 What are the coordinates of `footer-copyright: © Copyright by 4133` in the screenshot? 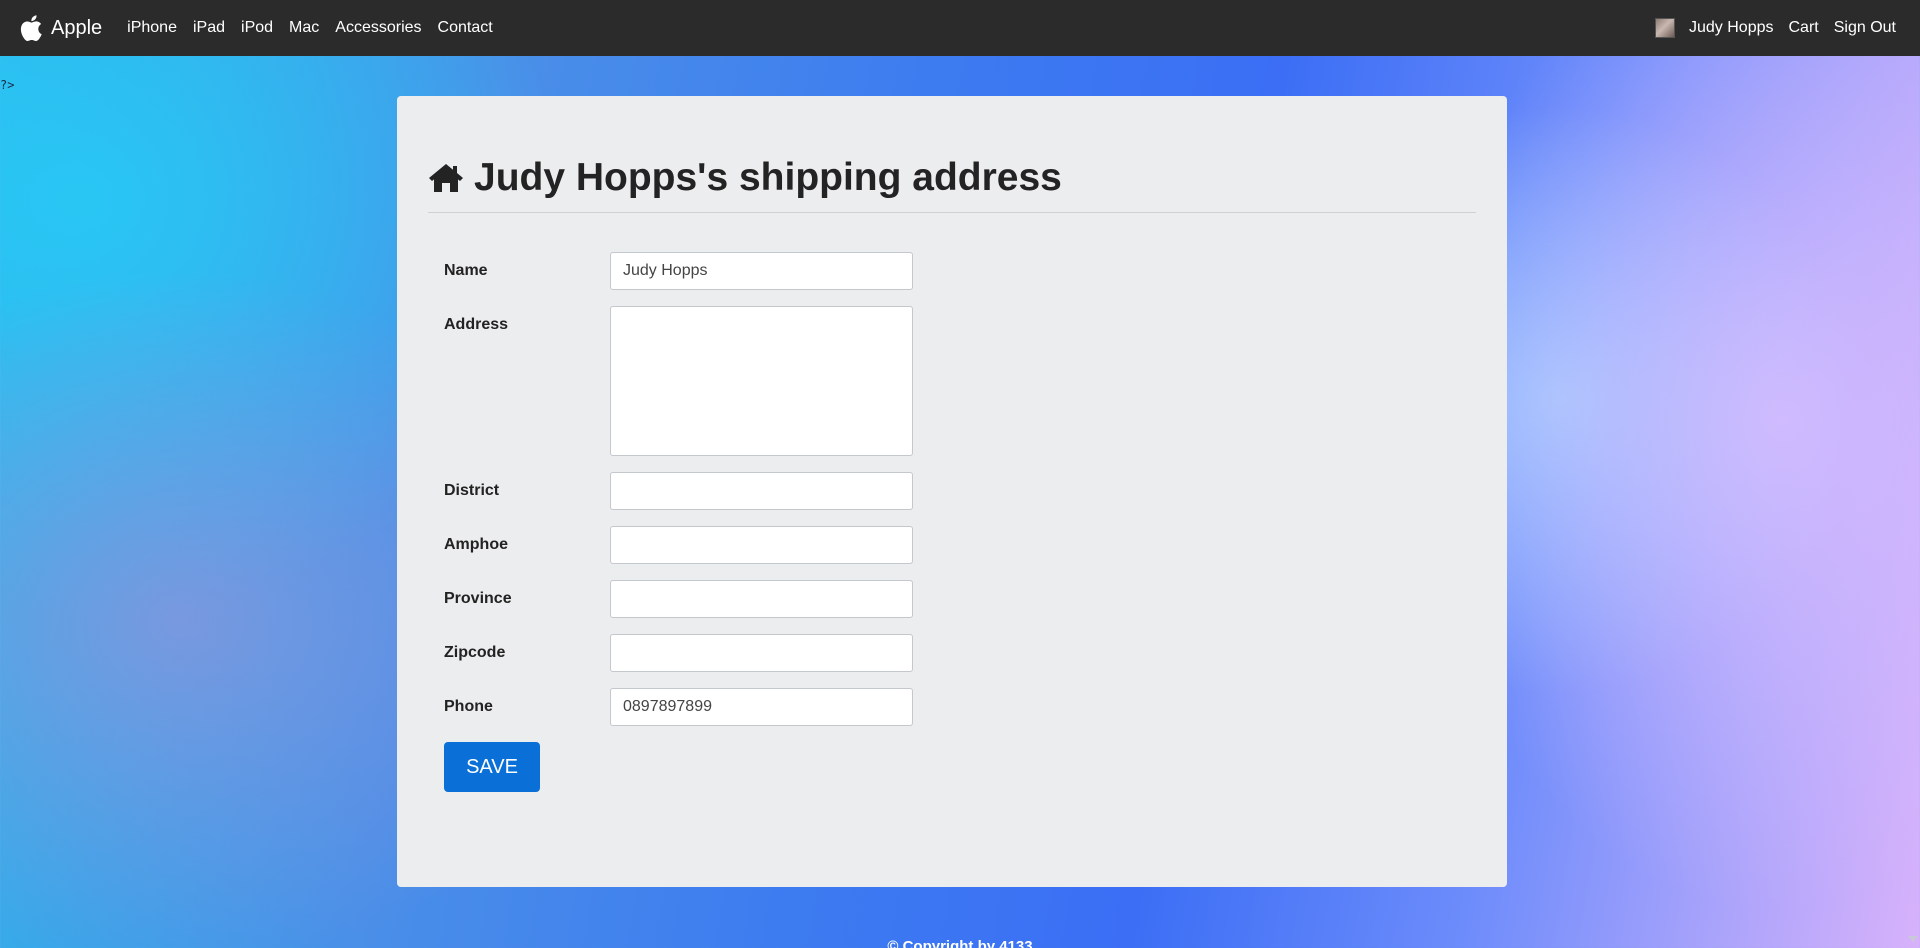 It's located at (960, 943).